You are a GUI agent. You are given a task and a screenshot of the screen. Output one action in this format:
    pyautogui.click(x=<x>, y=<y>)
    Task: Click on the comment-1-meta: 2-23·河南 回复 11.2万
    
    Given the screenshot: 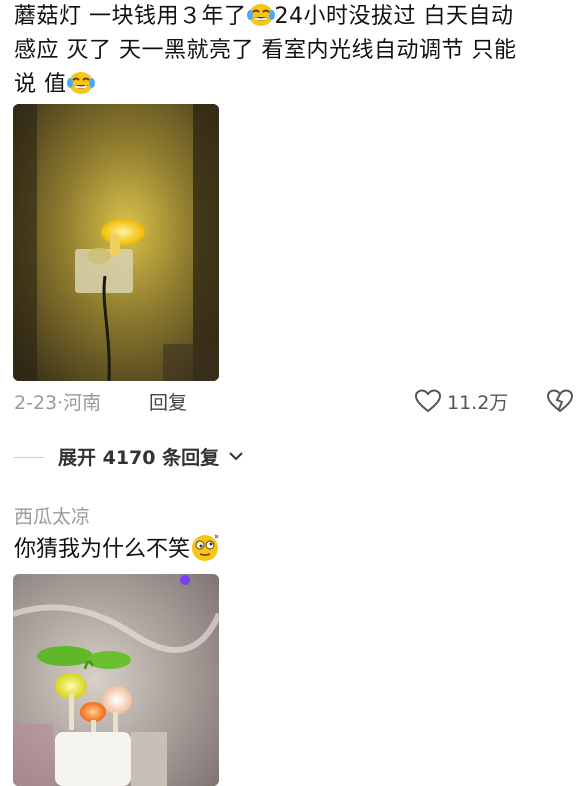 What is the action you would take?
    pyautogui.click(x=294, y=402)
    